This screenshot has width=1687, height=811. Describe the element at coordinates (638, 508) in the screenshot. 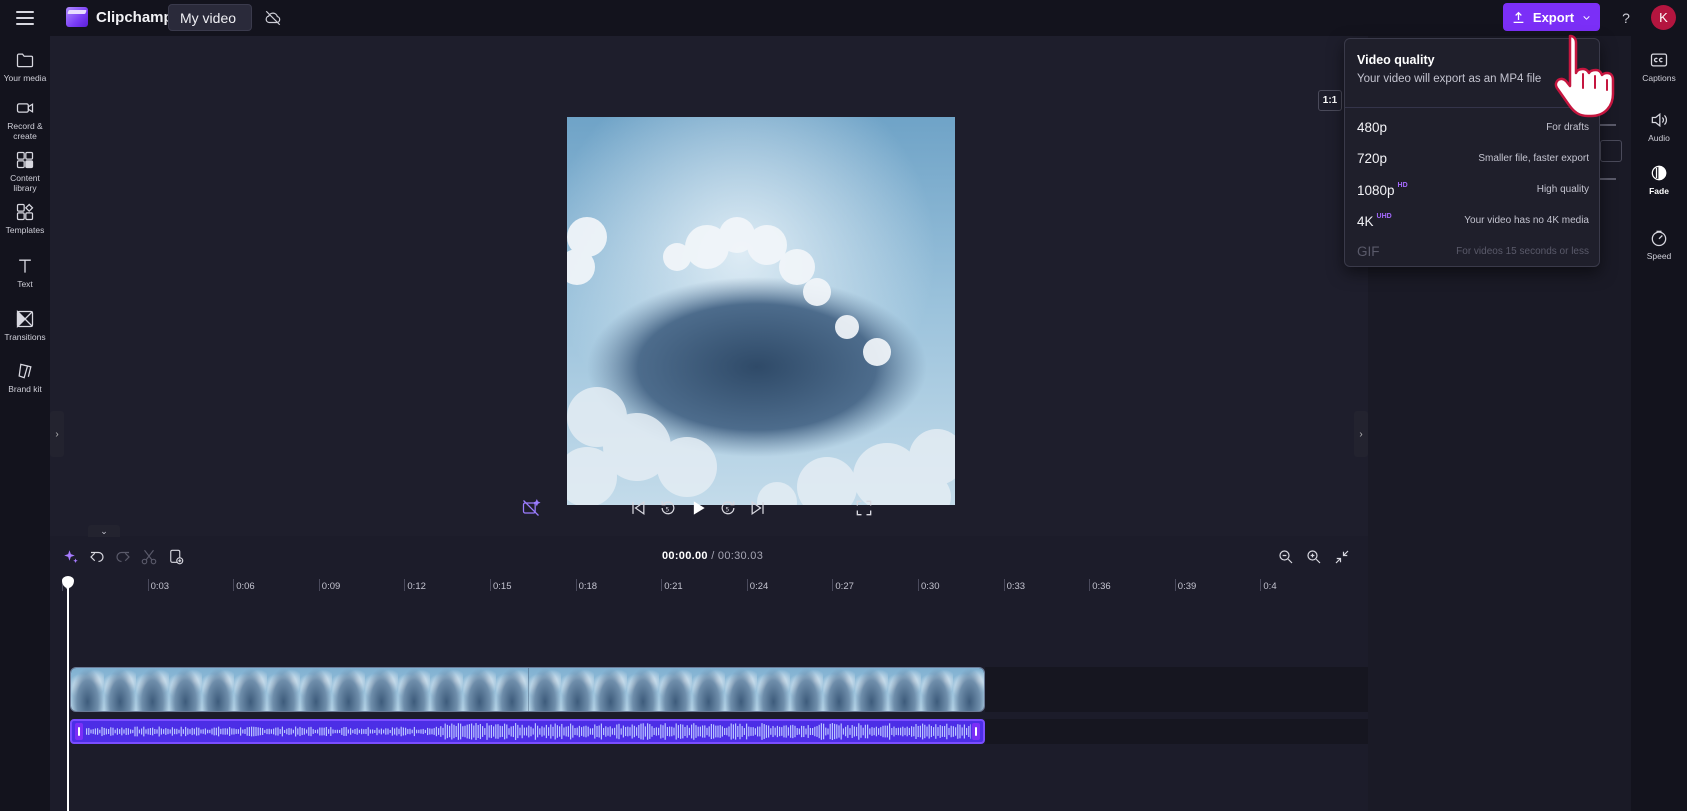

I see `skip-to-start-button` at that location.